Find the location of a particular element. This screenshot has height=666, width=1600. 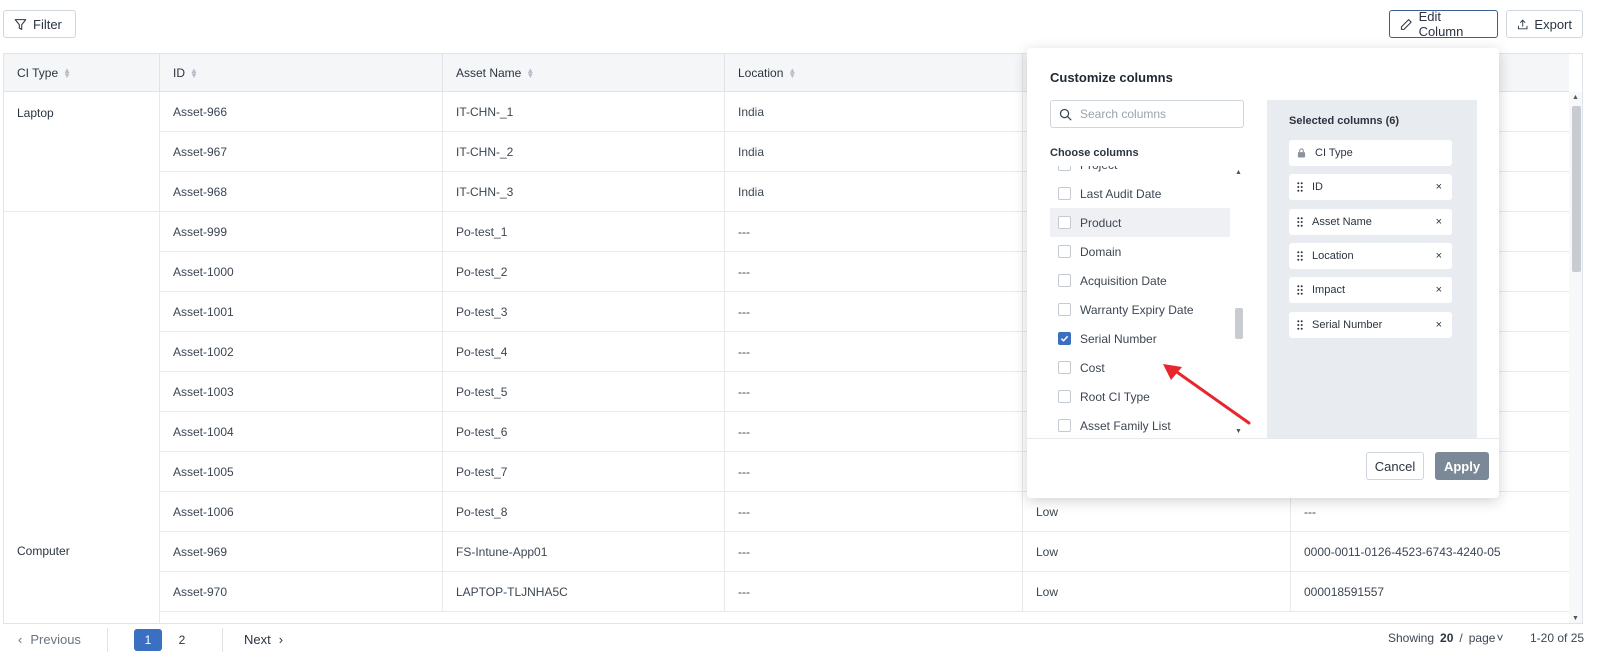

filter-icon is located at coordinates (20, 24).